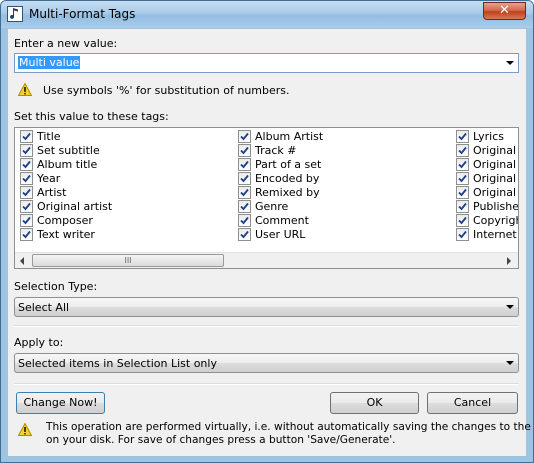 Image resolution: width=534 pixels, height=463 pixels. Describe the element at coordinates (22, 261) in the screenshot. I see `scroll-left-icon` at that location.